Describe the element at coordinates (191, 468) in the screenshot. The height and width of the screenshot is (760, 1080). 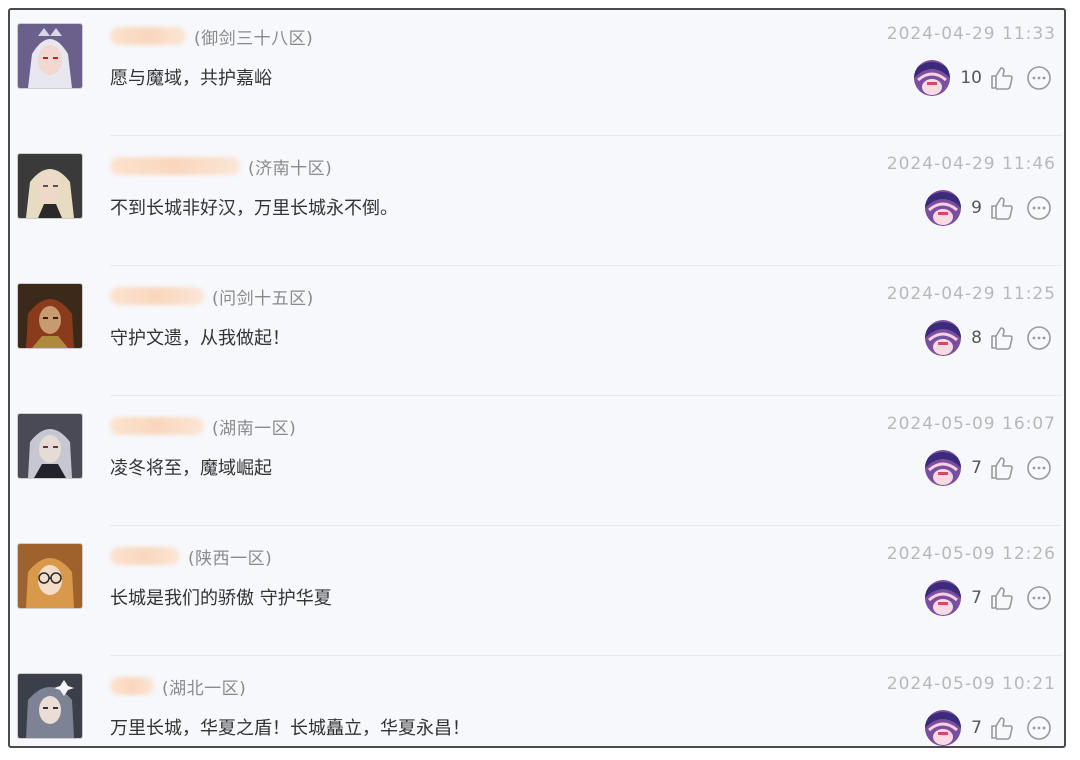
I see `comment-text: 凌冬将至，魔域崛起` at that location.